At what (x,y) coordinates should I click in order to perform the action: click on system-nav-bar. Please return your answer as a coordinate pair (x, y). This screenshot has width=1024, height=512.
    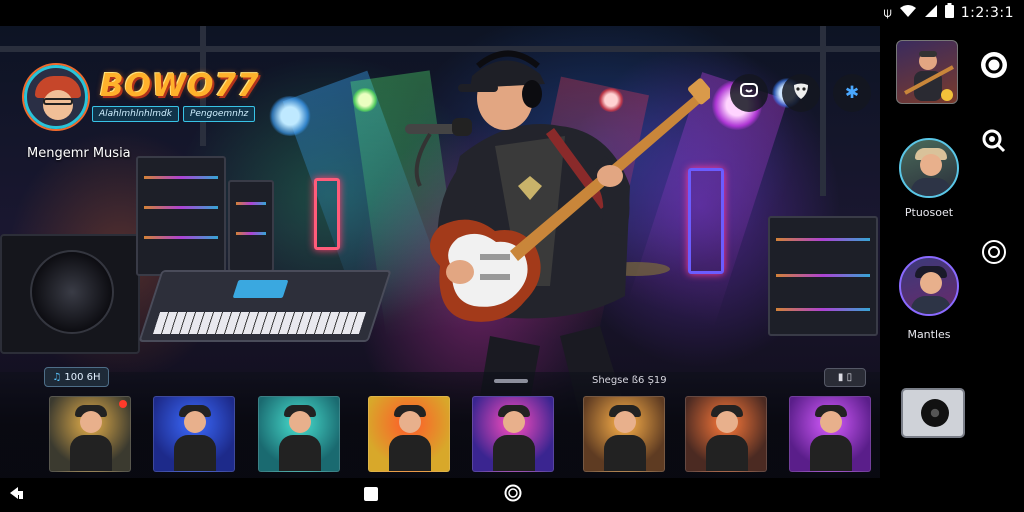
    Looking at the image, I should click on (512, 495).